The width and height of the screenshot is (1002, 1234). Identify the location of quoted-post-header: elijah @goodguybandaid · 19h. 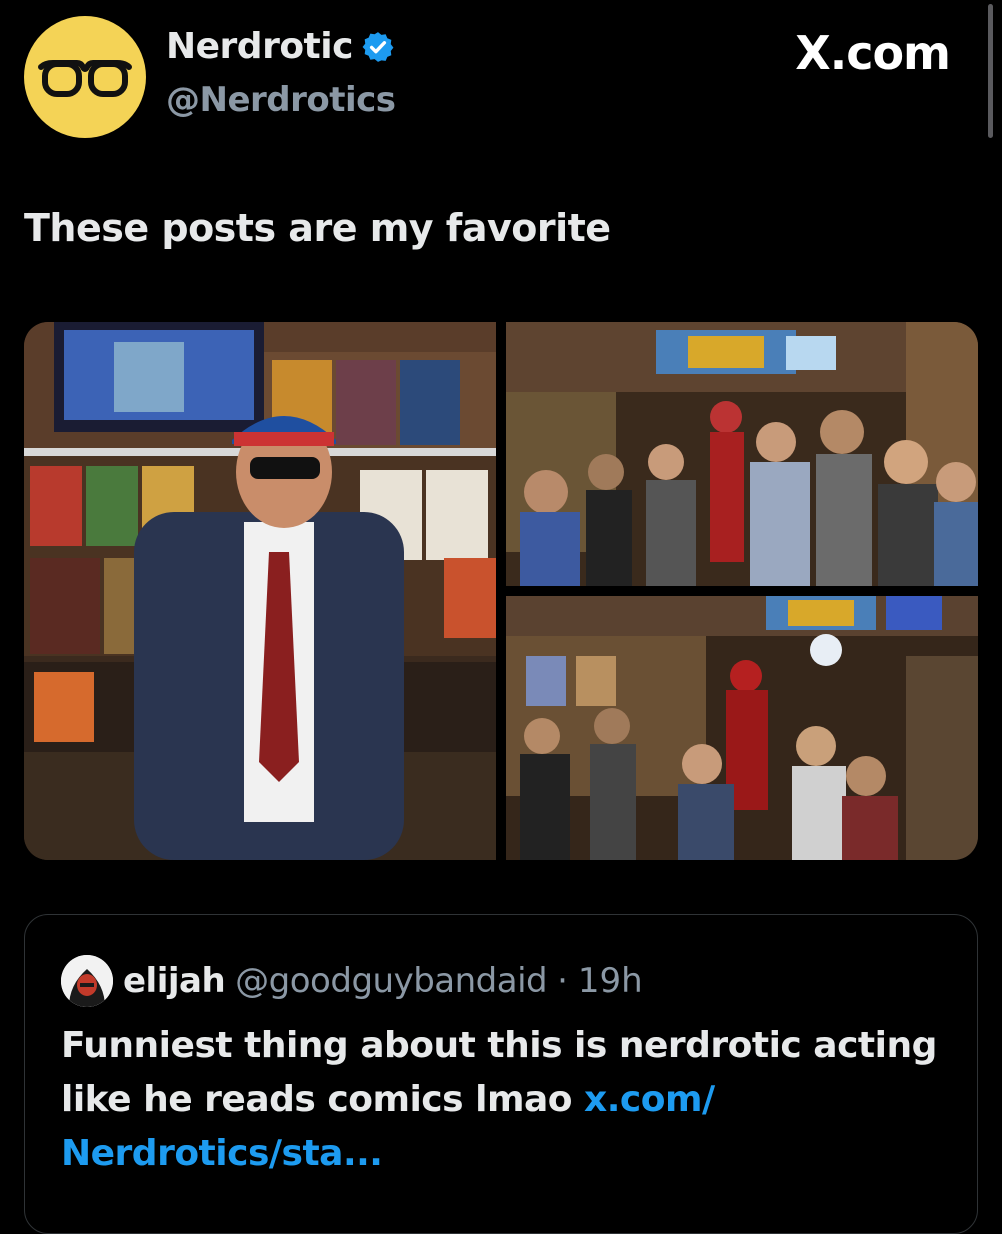
(352, 981).